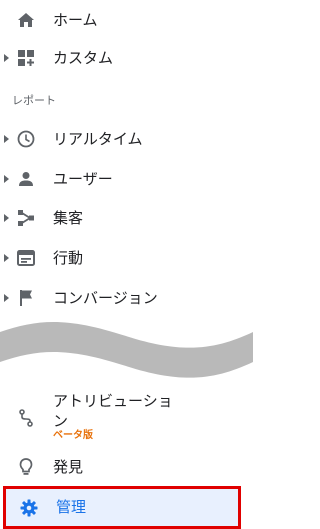 This screenshot has height=529, width=320. Describe the element at coordinates (105, 298) in the screenshot. I see `nav-label-conversions: コンバージョン` at that location.